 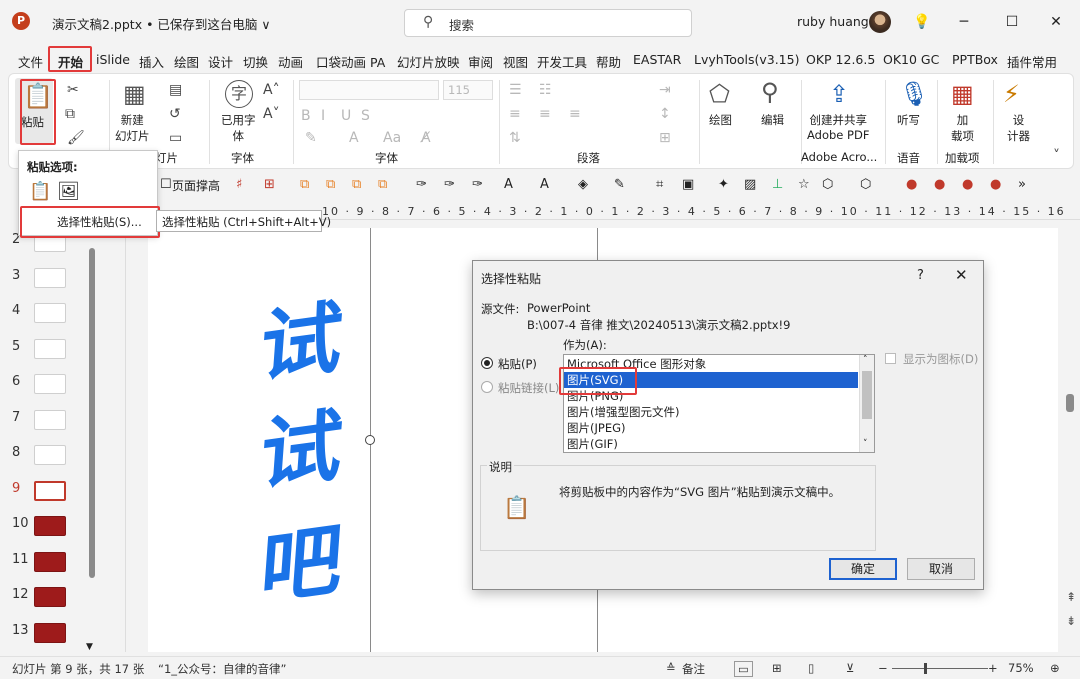 What do you see at coordinates (238, 128) in the screenshot?
I see `common-font-label: 已用字 体` at bounding box center [238, 128].